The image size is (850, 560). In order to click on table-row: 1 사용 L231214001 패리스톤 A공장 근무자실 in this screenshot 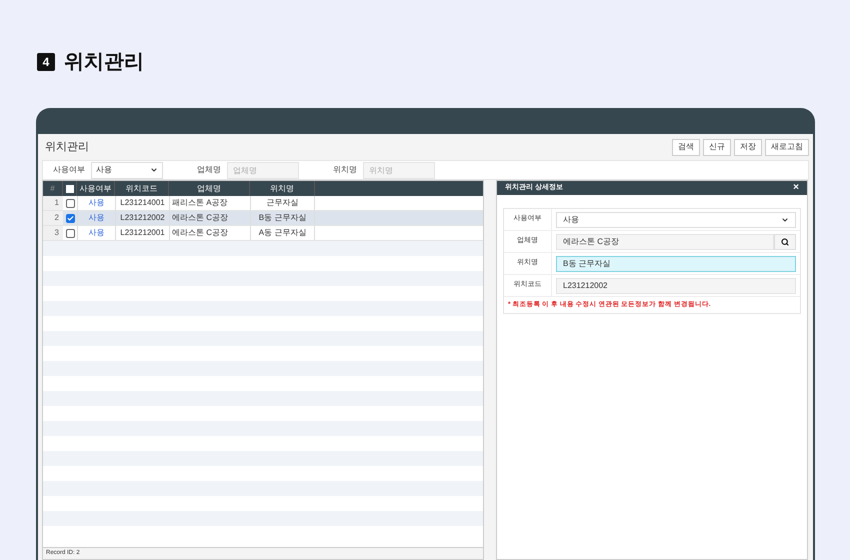, I will do `click(263, 203)`.